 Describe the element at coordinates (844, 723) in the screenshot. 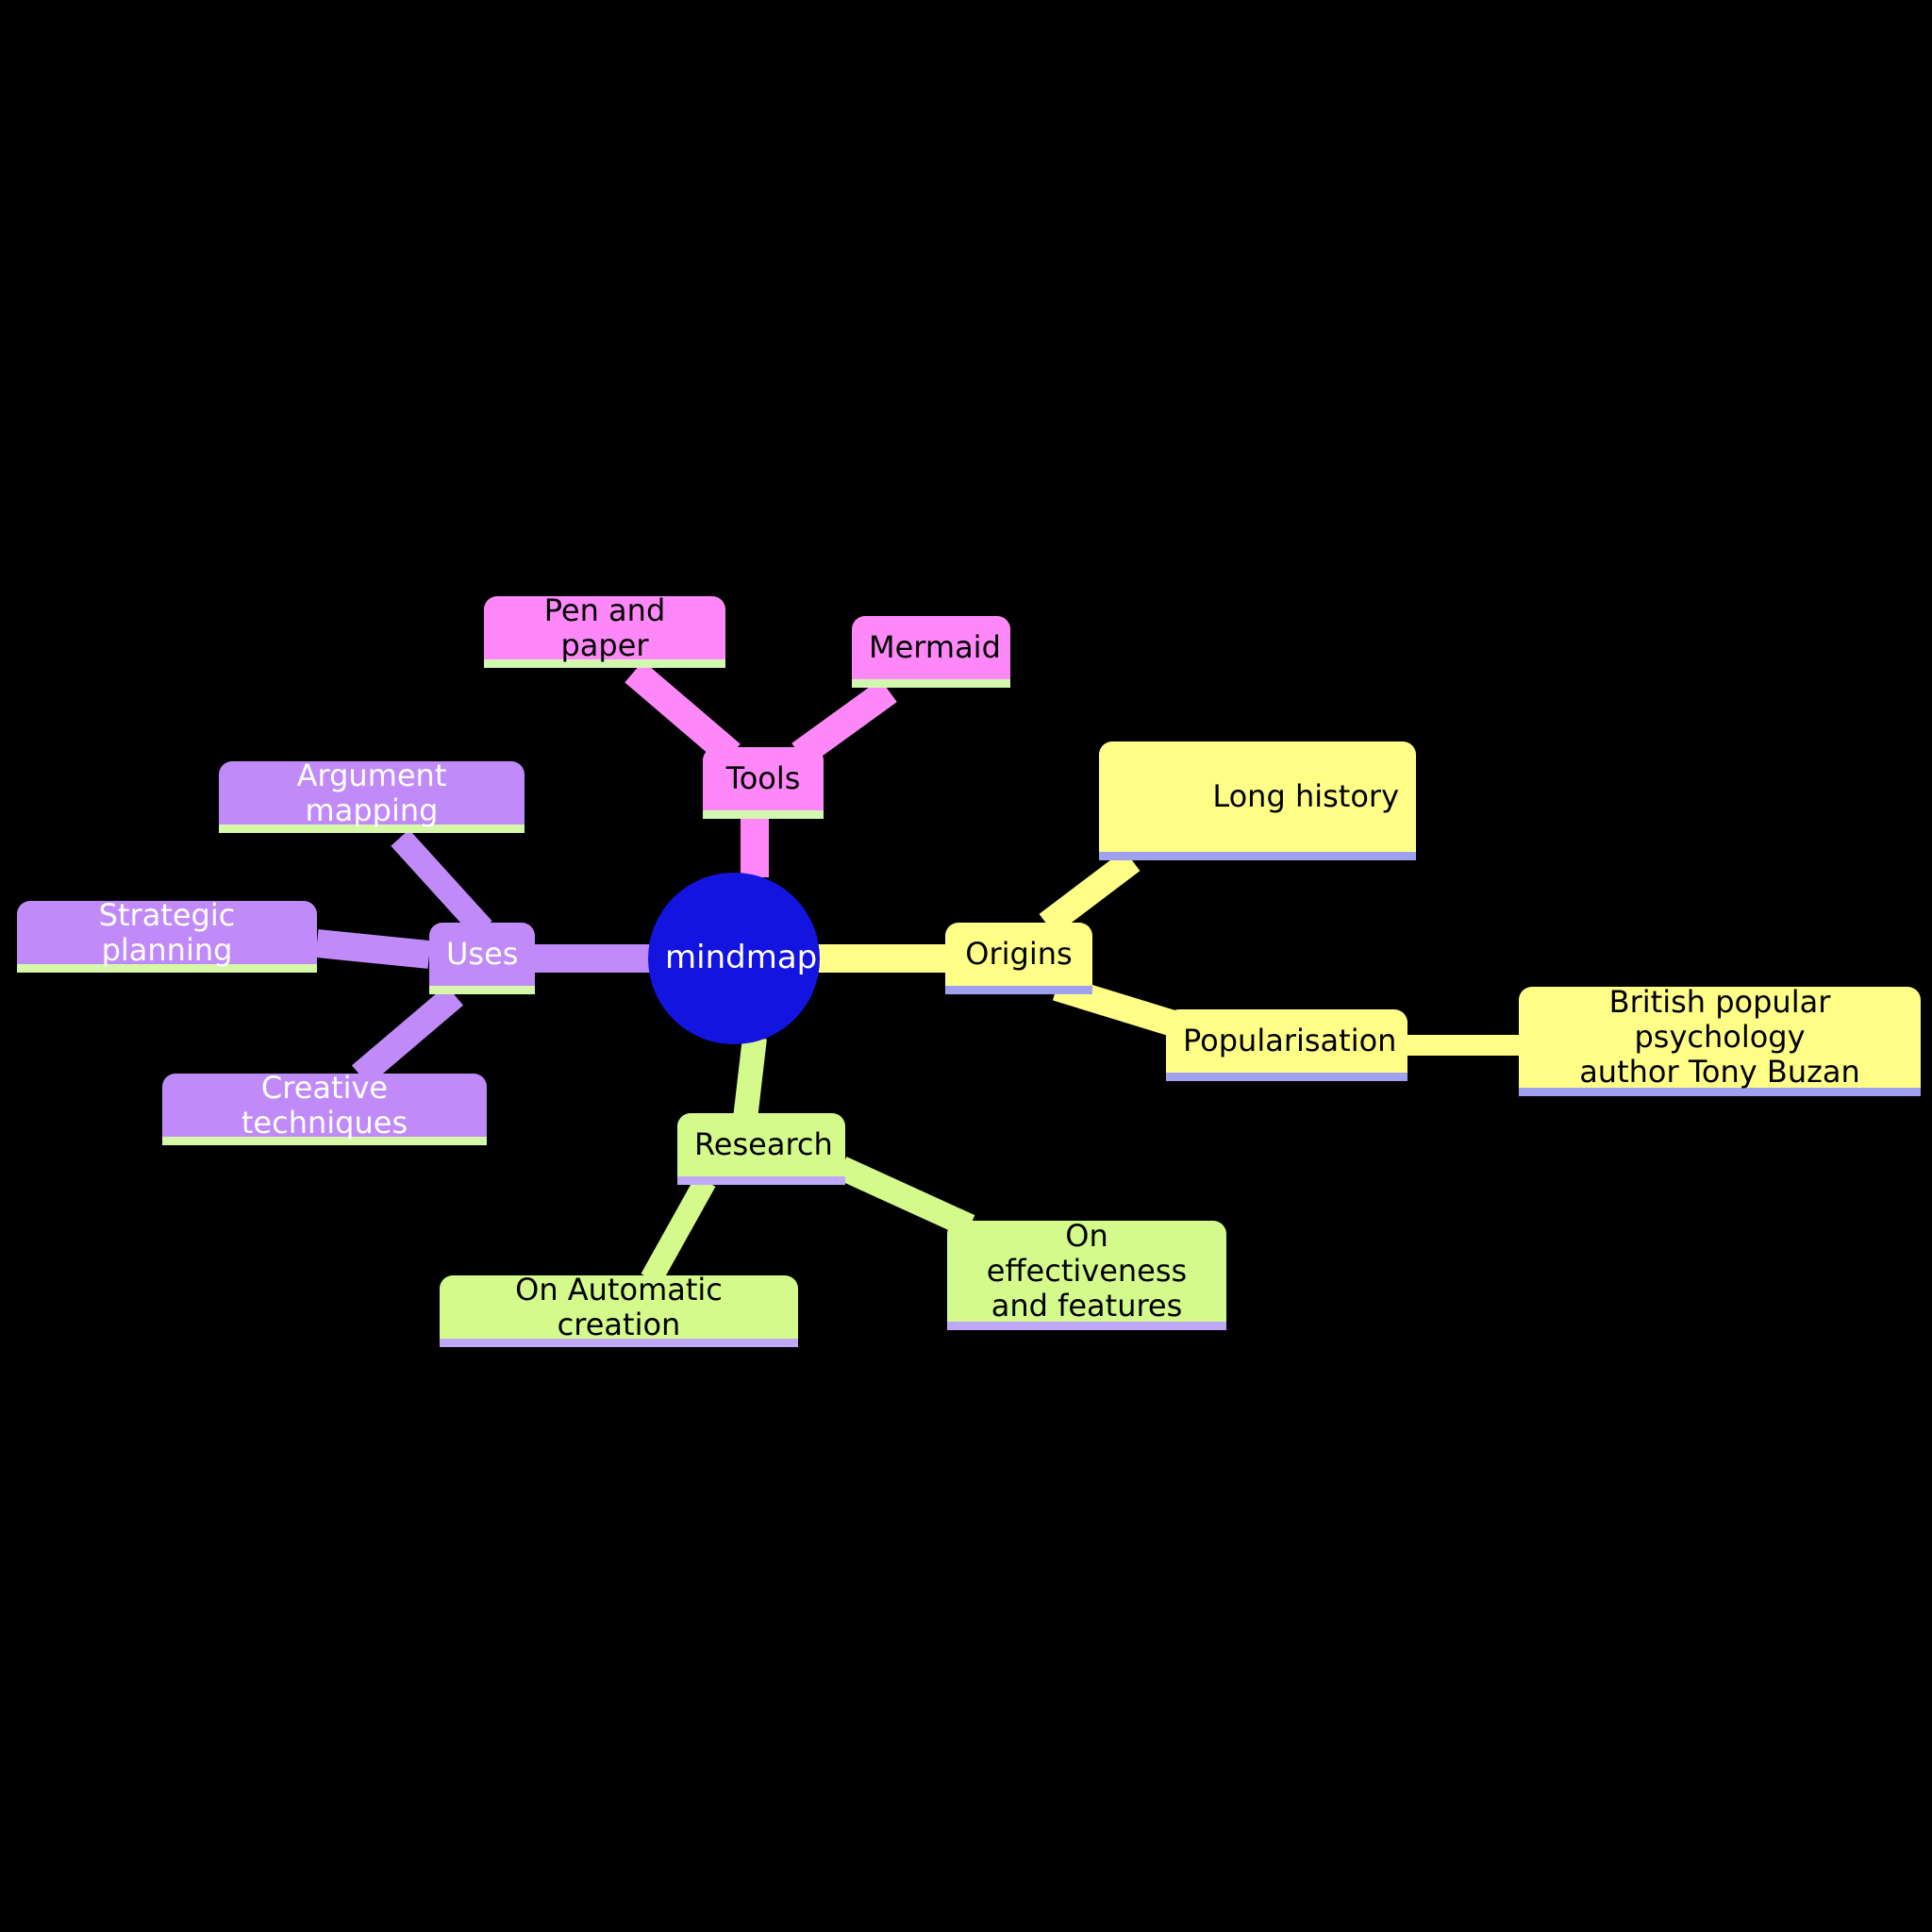

I see `mindmap-edge-tools-to-mermaid` at that location.